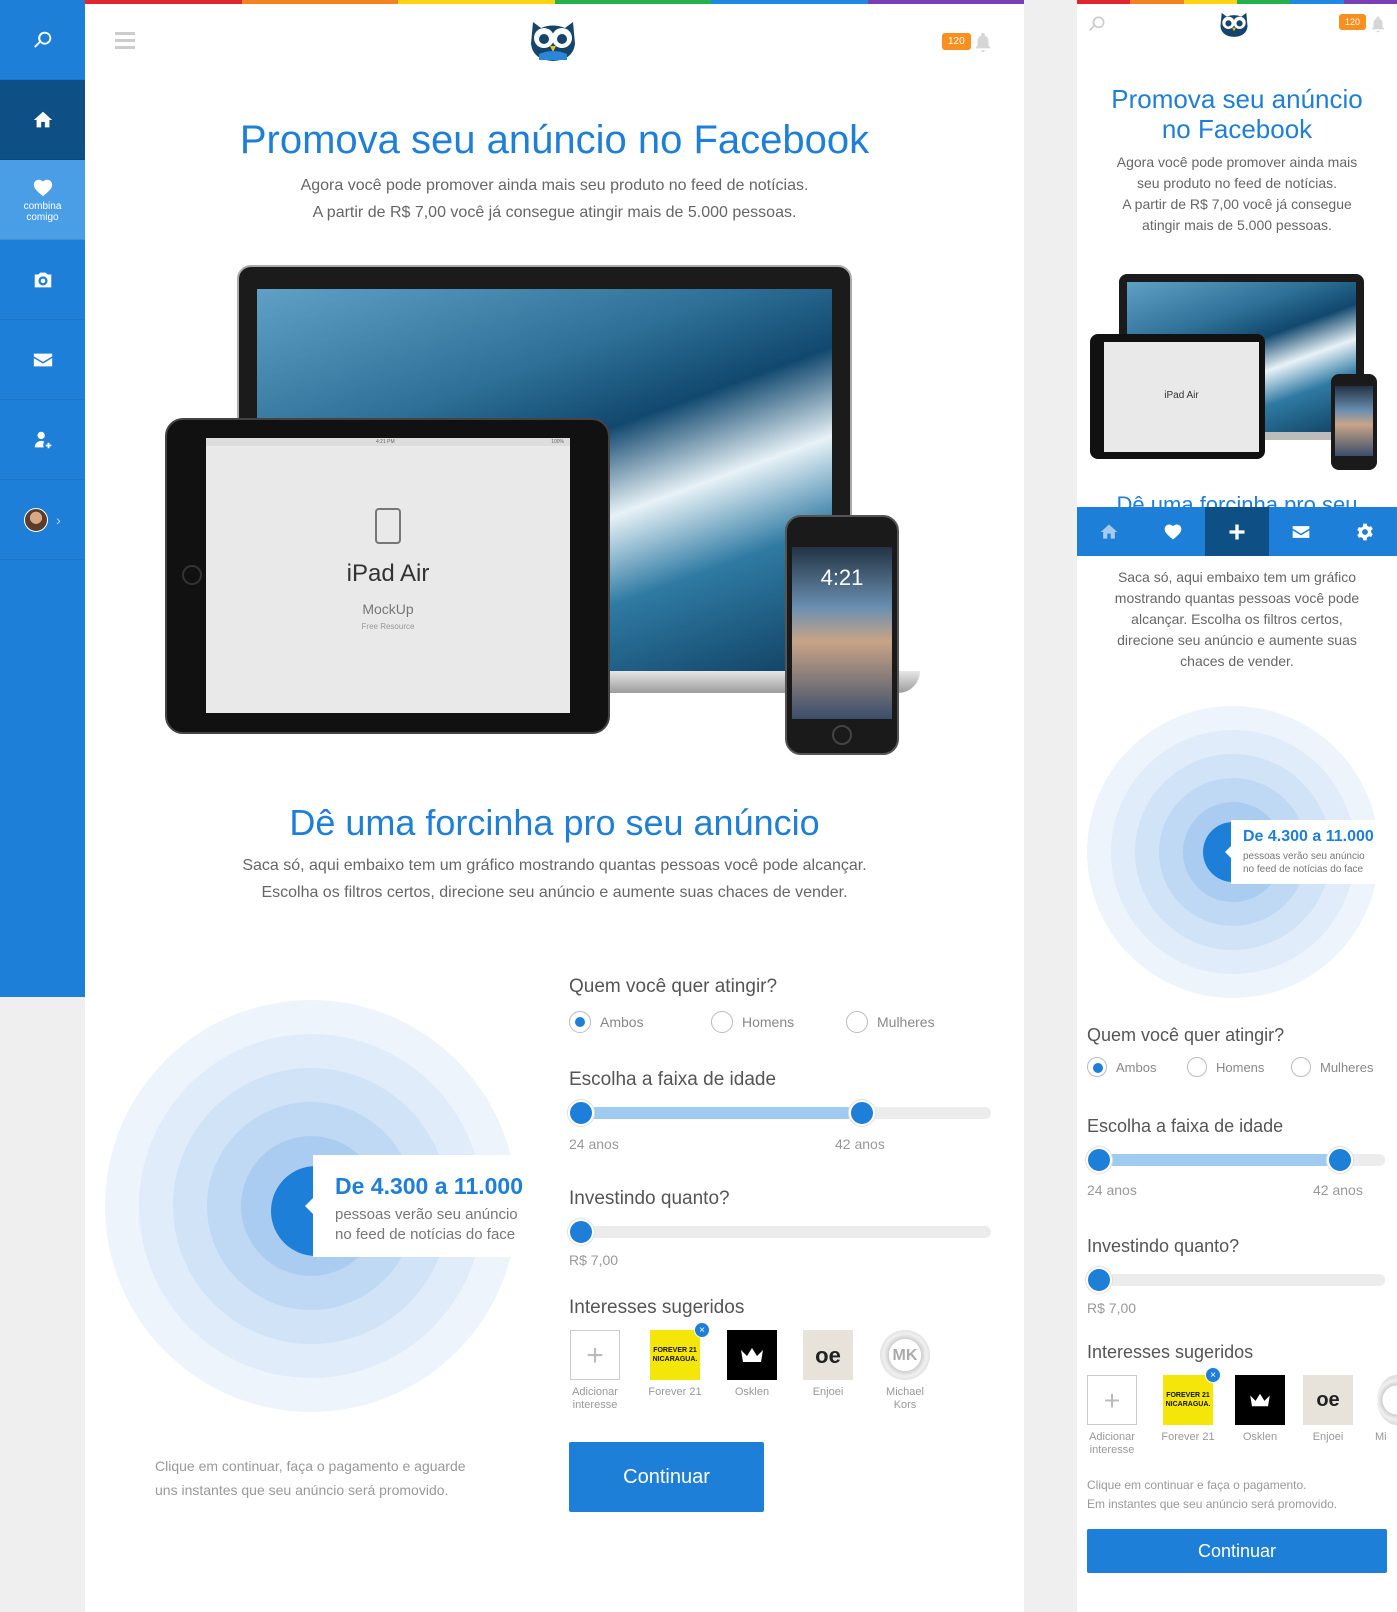 The image size is (1397, 1612). What do you see at coordinates (1181, 397) in the screenshot?
I see `mobile-ipad-screen: iPad Air` at bounding box center [1181, 397].